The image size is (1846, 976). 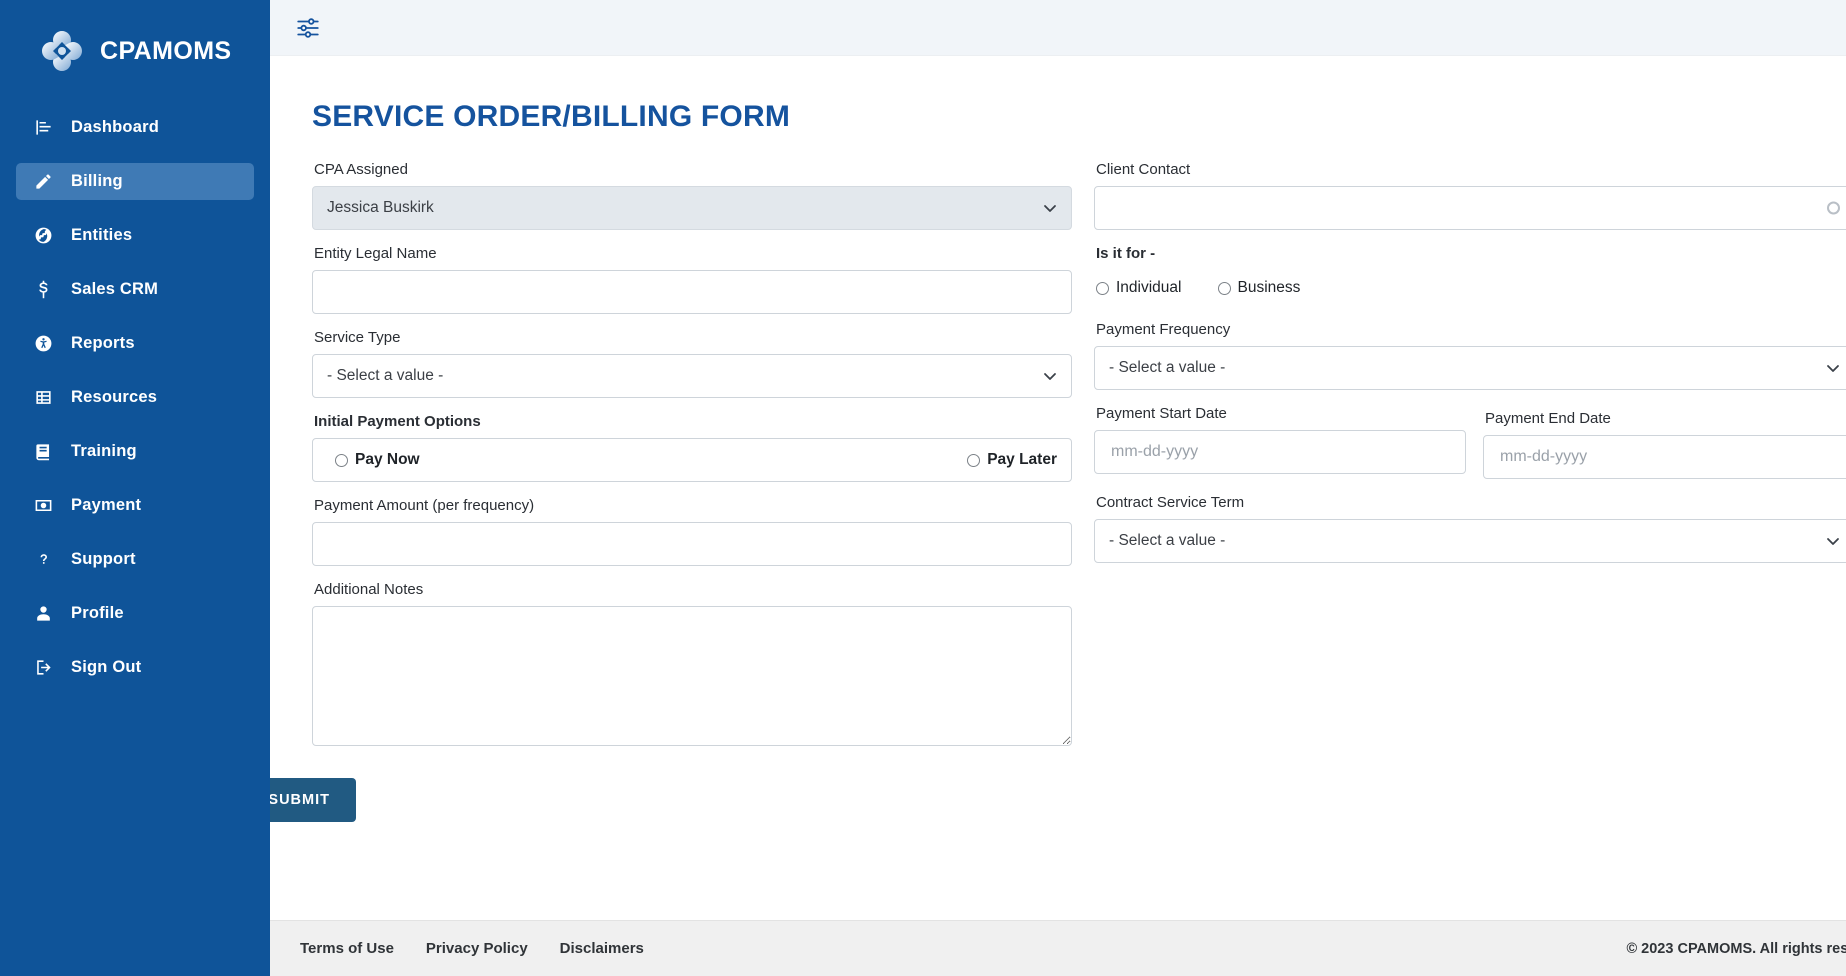 What do you see at coordinates (106, 505) in the screenshot?
I see `sidebar-item-label: Payment` at bounding box center [106, 505].